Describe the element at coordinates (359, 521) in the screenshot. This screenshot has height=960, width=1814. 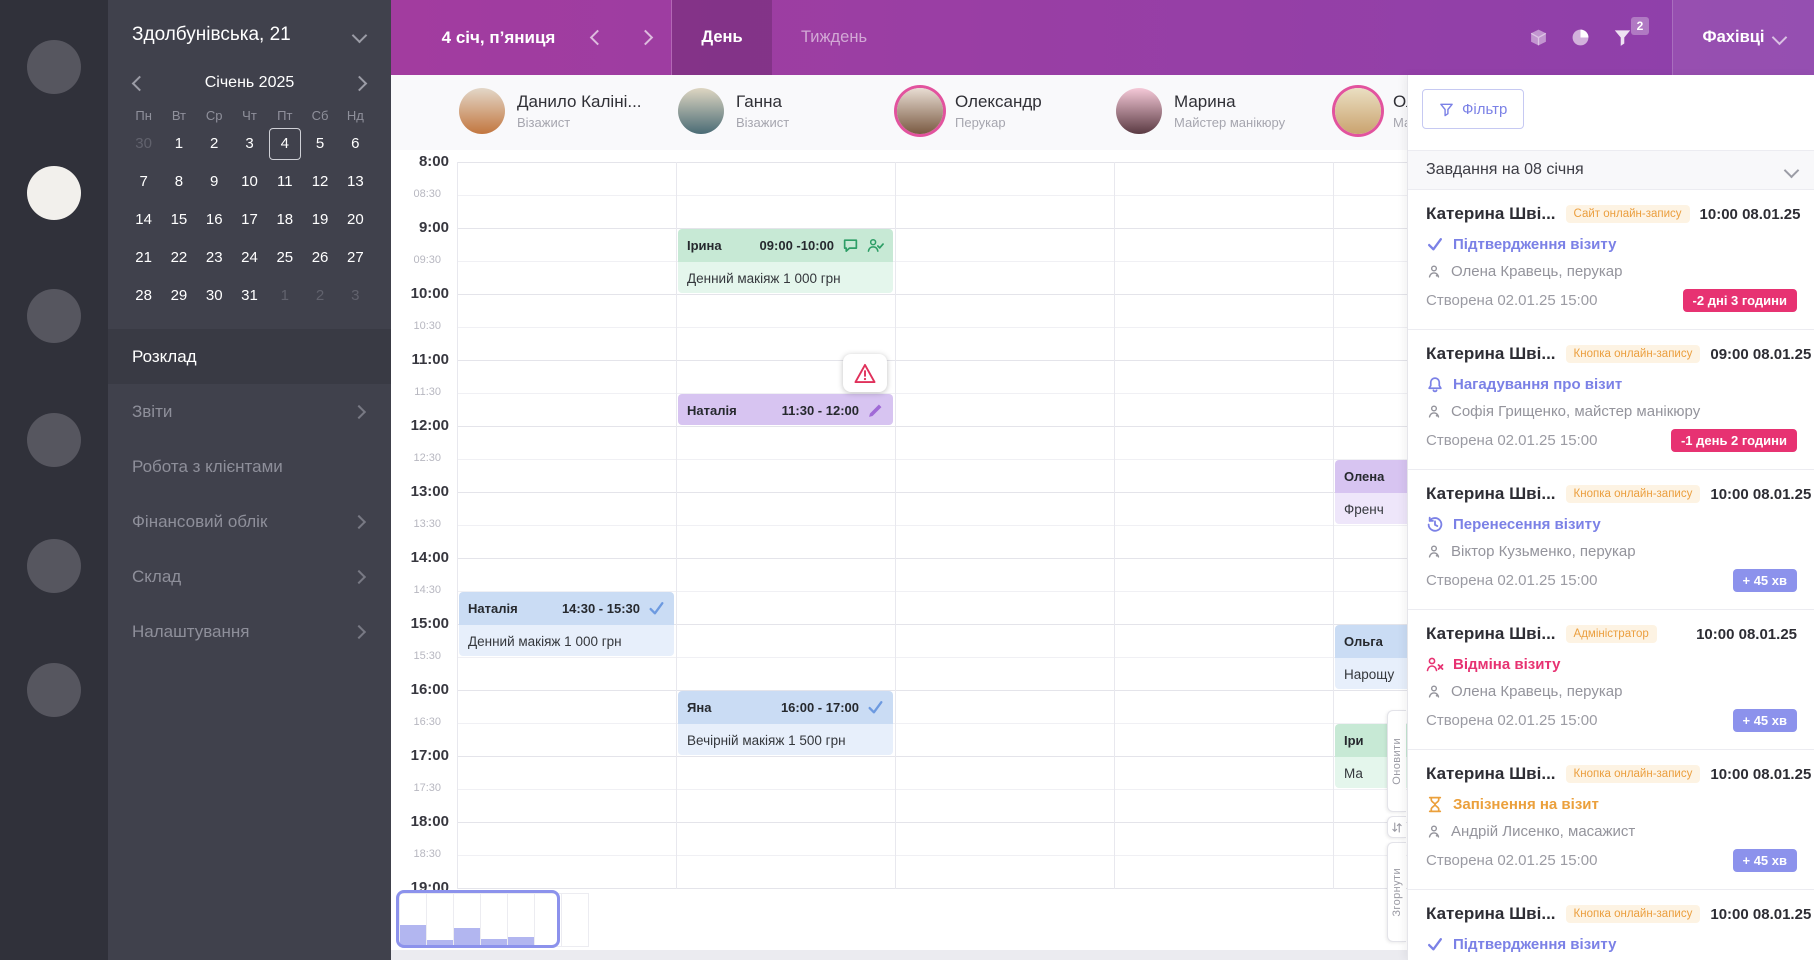
I see `chevron-right-icon` at that location.